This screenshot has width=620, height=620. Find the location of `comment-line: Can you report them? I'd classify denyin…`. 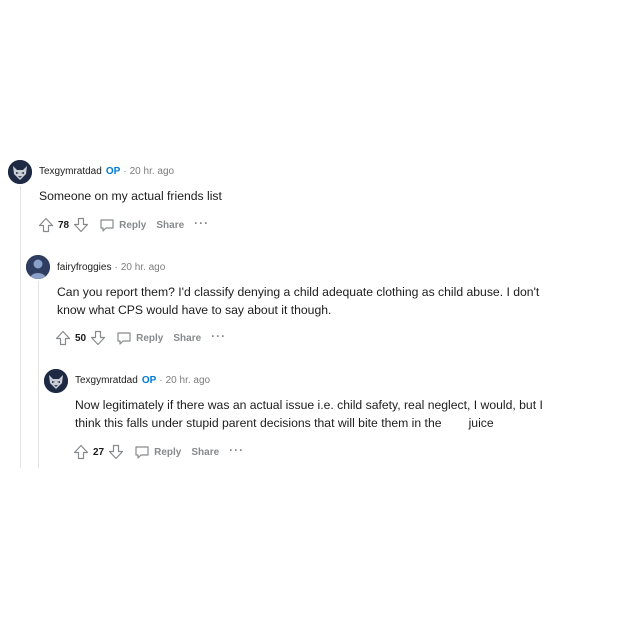

comment-line: Can you report them? I'd classify denyin… is located at coordinates (298, 292).